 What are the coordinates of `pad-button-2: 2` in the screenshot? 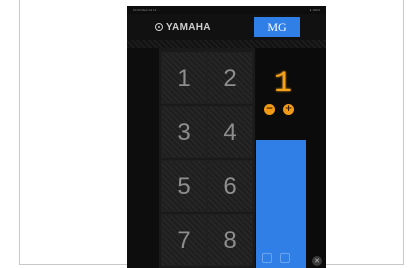 It's located at (230, 78).